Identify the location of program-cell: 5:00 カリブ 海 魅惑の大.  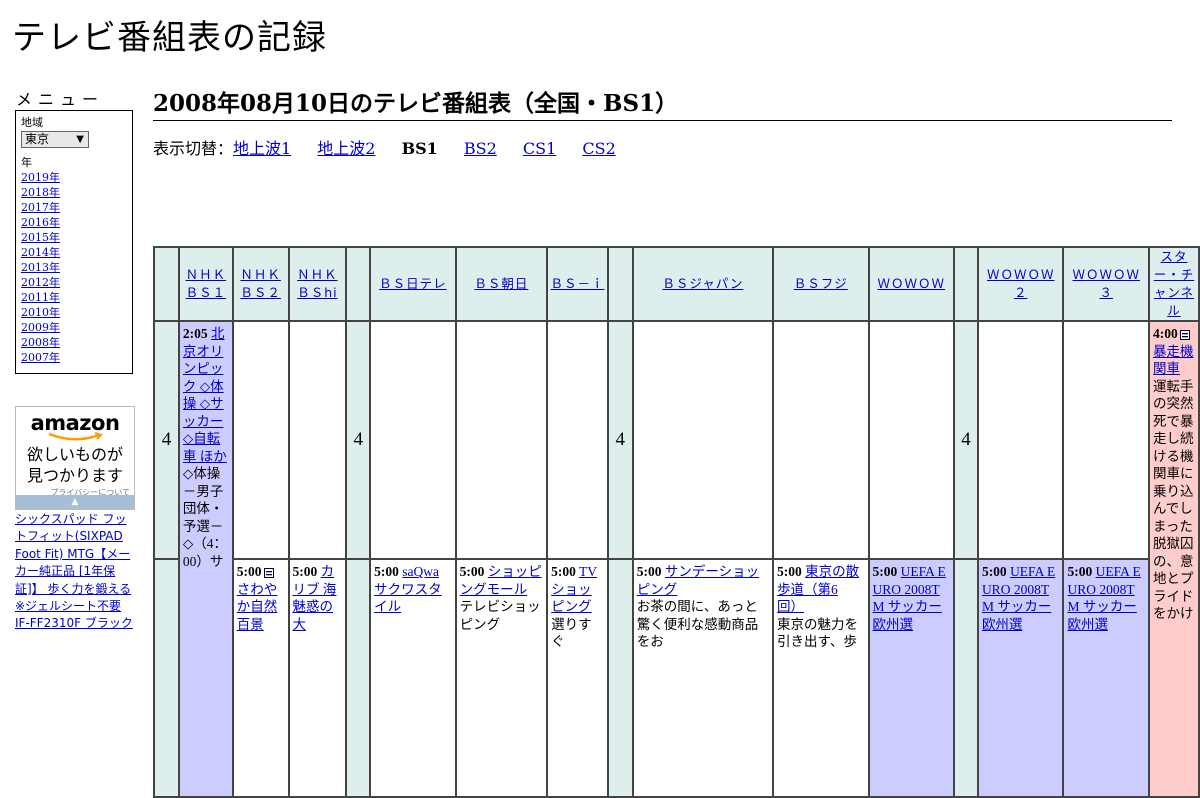
(317, 678).